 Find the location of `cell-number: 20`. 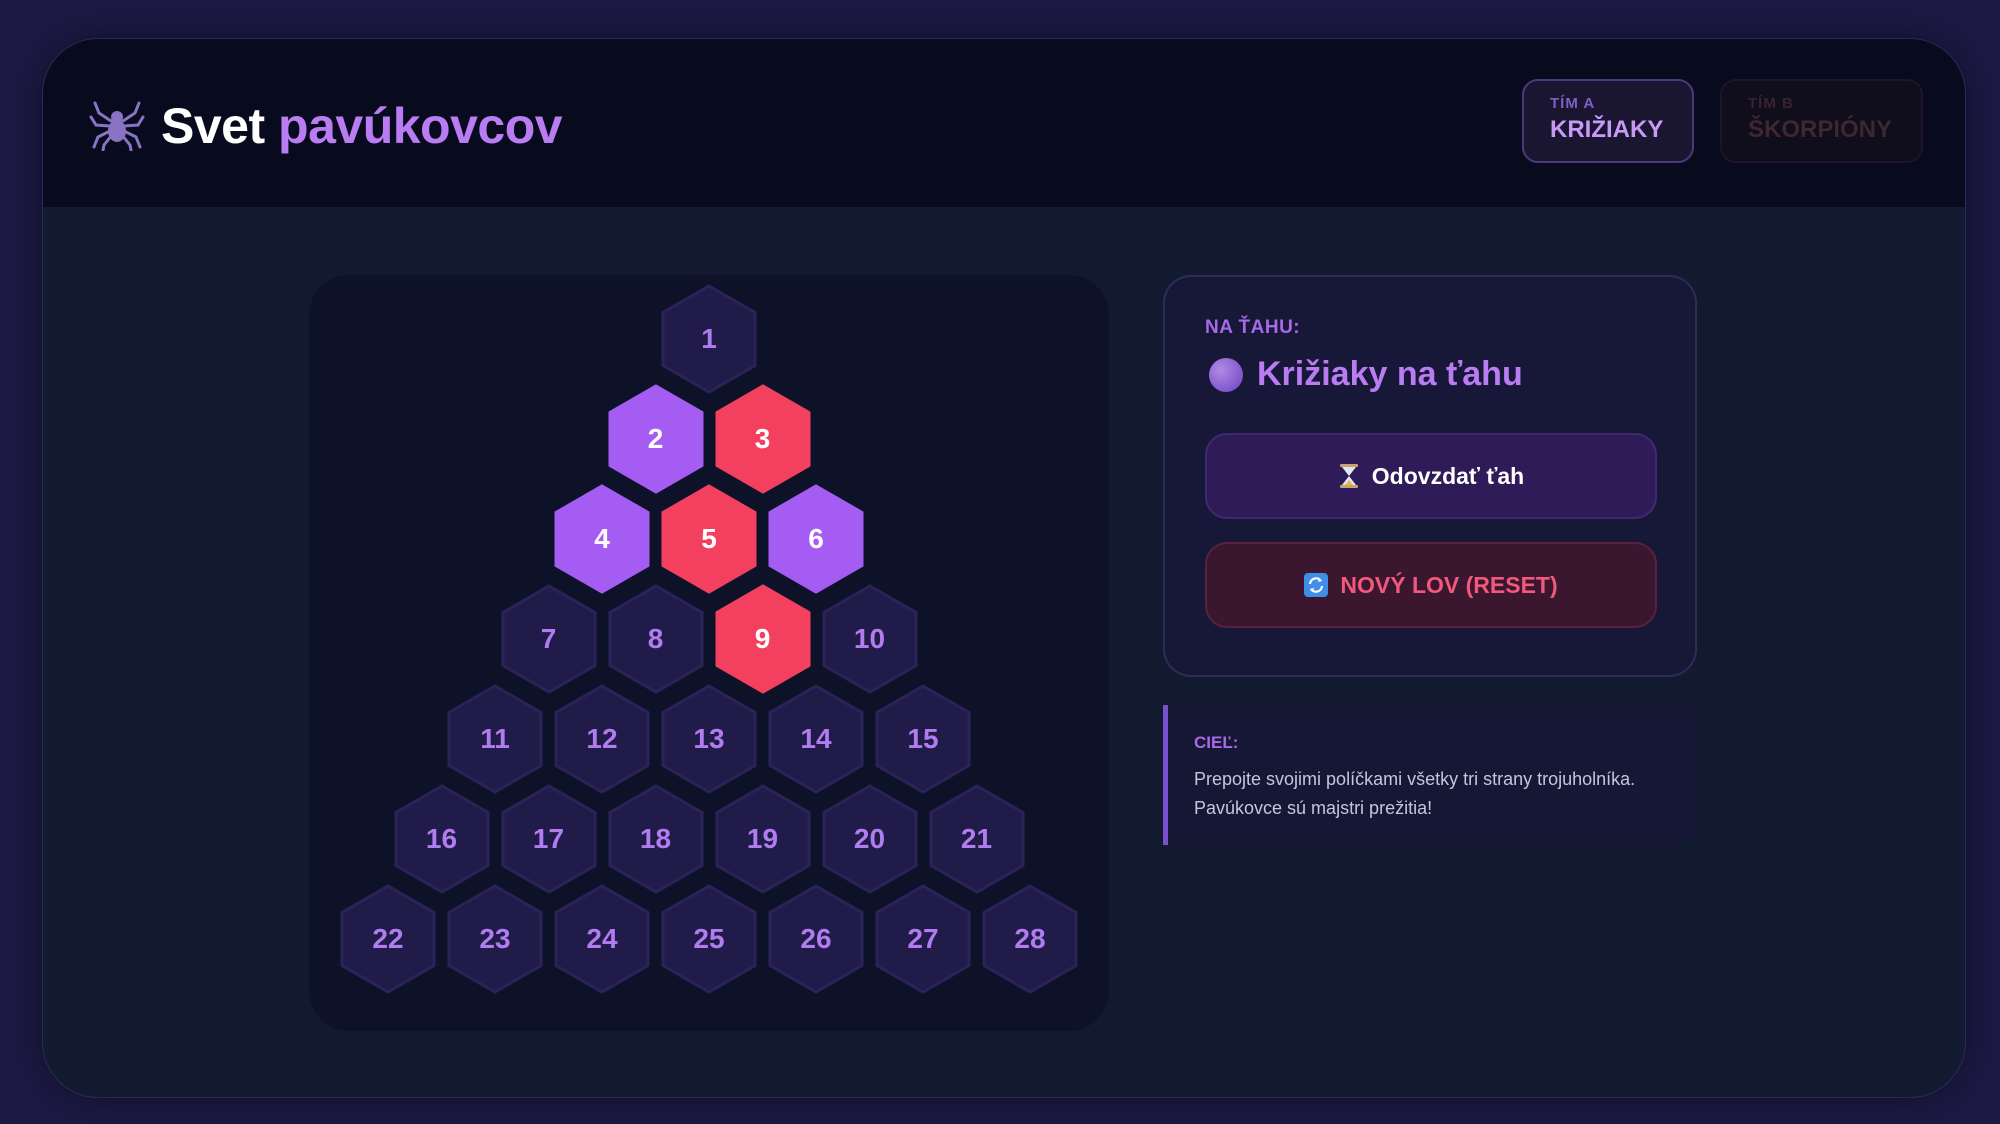

cell-number: 20 is located at coordinates (869, 838).